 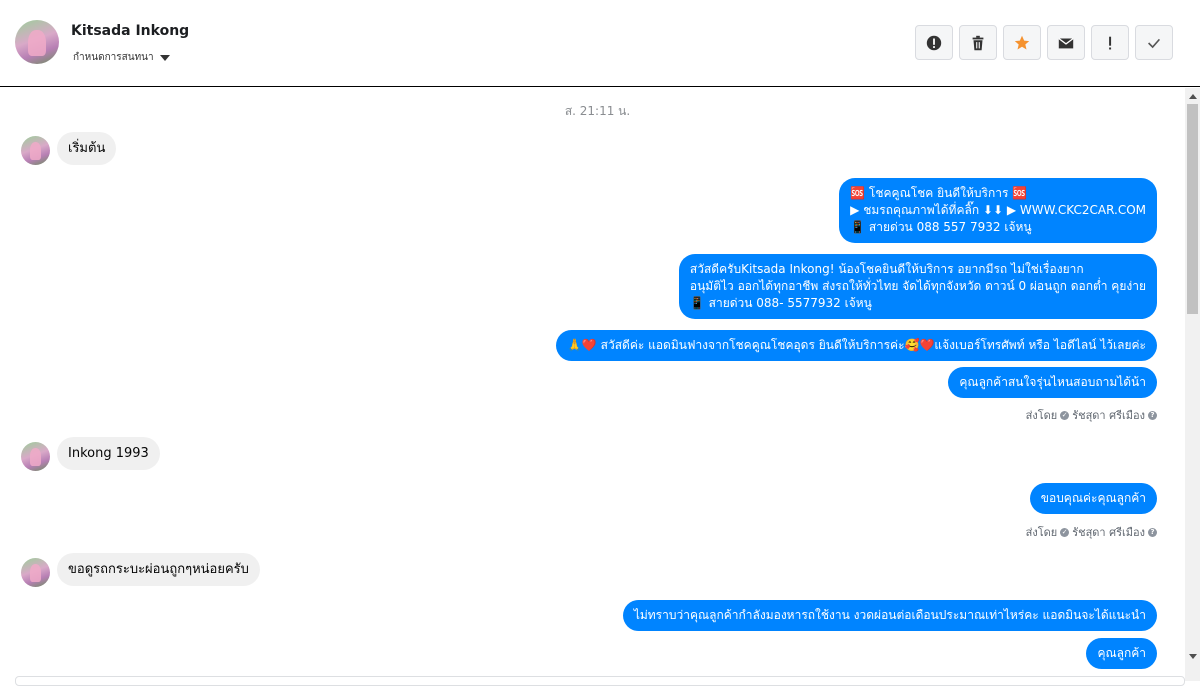 I want to click on outgoing-message: ขอบคุณค่ะคุณลูกค้า, so click(x=1093, y=498).